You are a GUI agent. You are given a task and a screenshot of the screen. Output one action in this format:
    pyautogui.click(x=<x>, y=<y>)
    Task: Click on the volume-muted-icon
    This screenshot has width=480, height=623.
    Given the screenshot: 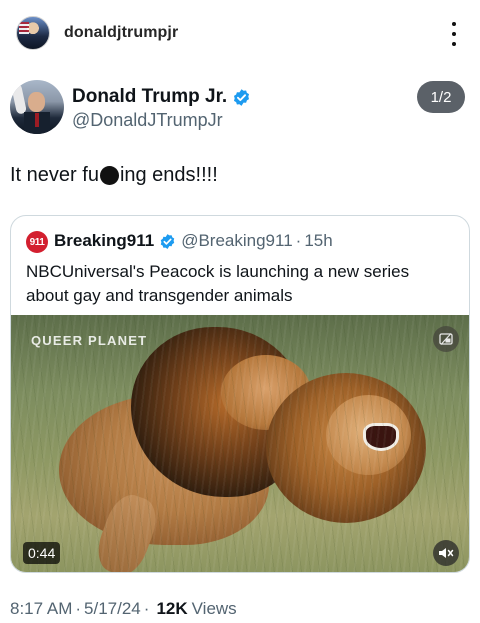 What is the action you would take?
    pyautogui.click(x=446, y=553)
    